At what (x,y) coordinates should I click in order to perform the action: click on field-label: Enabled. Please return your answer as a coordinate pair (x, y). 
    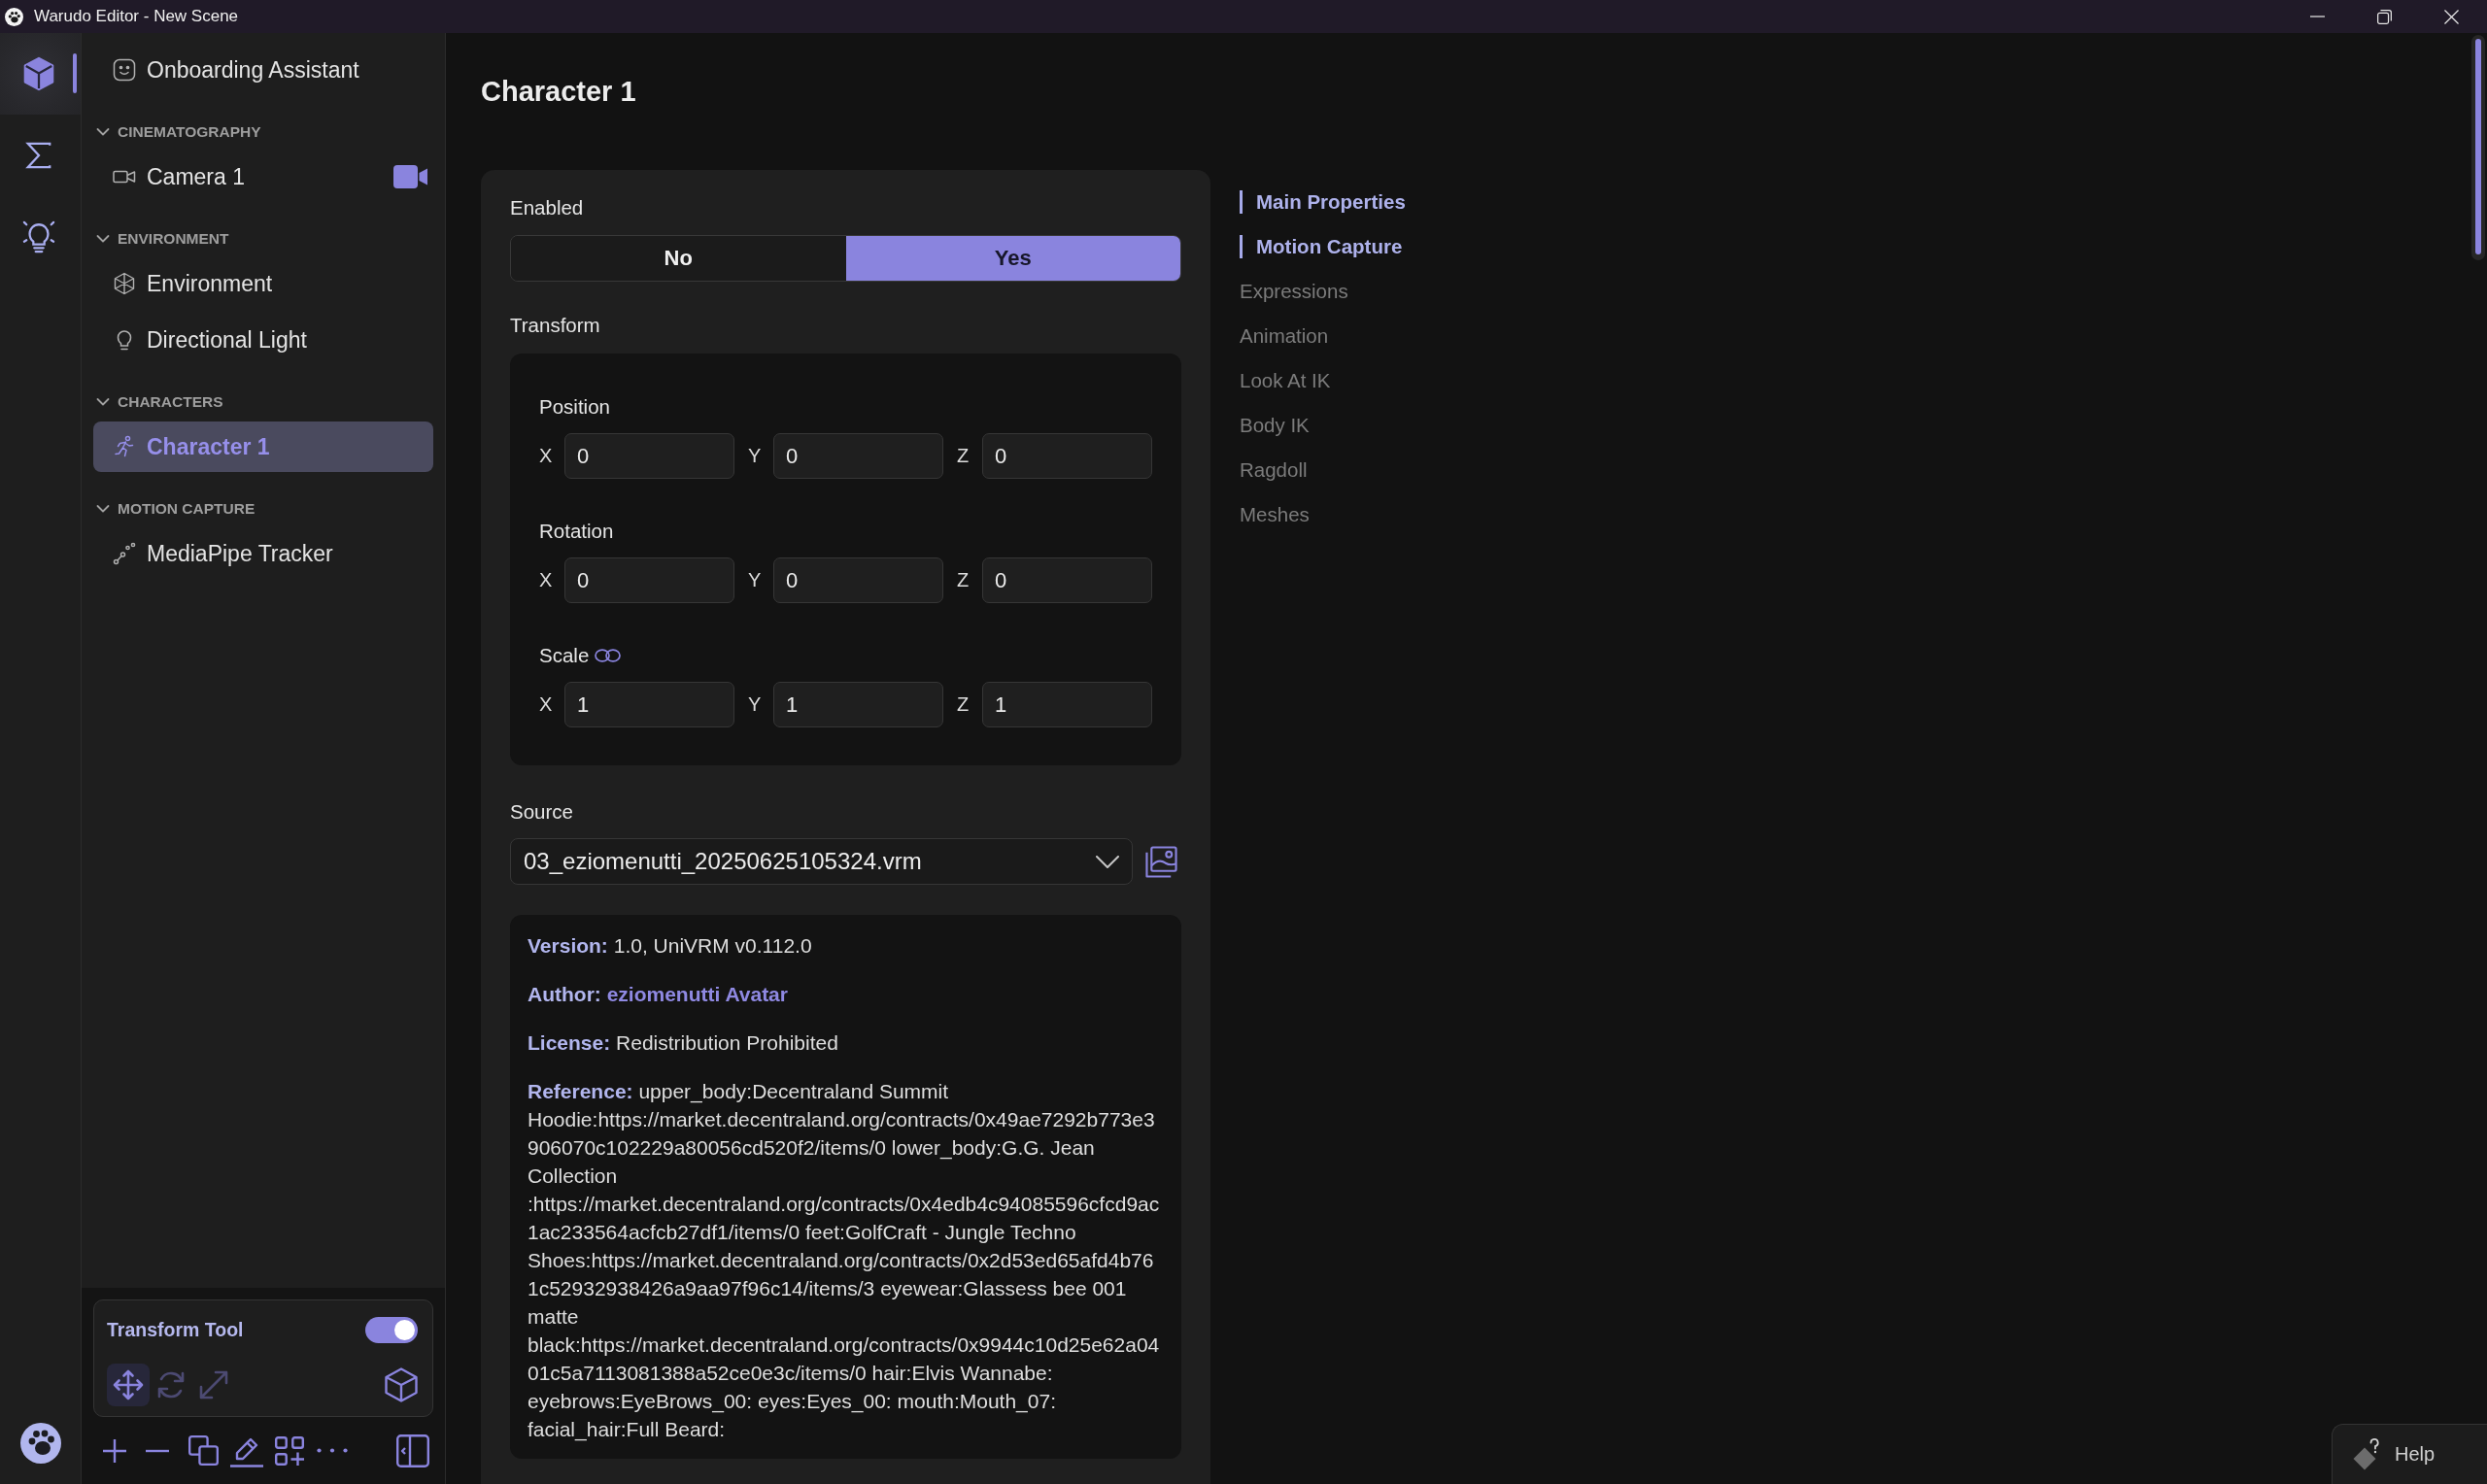
    Looking at the image, I should click on (547, 207).